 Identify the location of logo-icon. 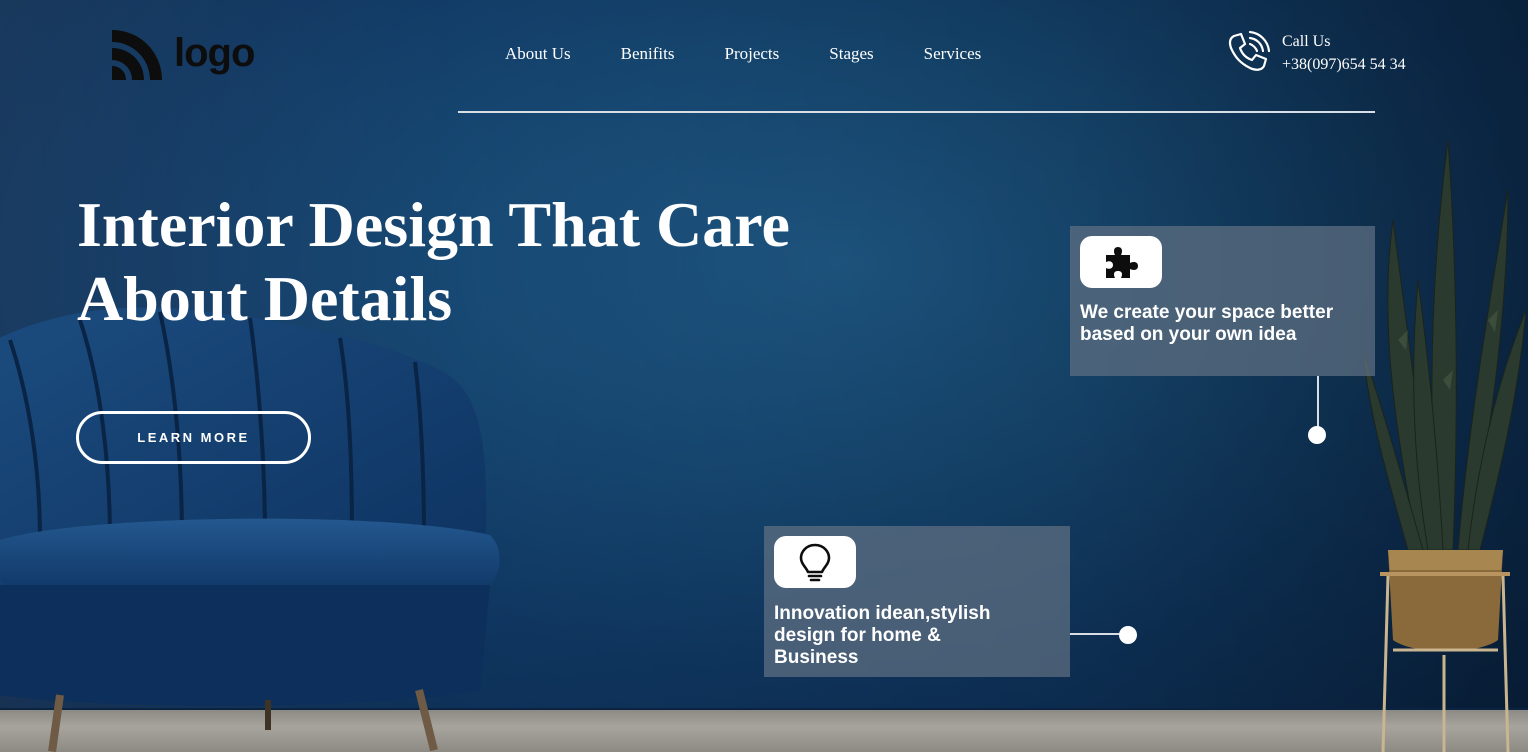
(137, 55).